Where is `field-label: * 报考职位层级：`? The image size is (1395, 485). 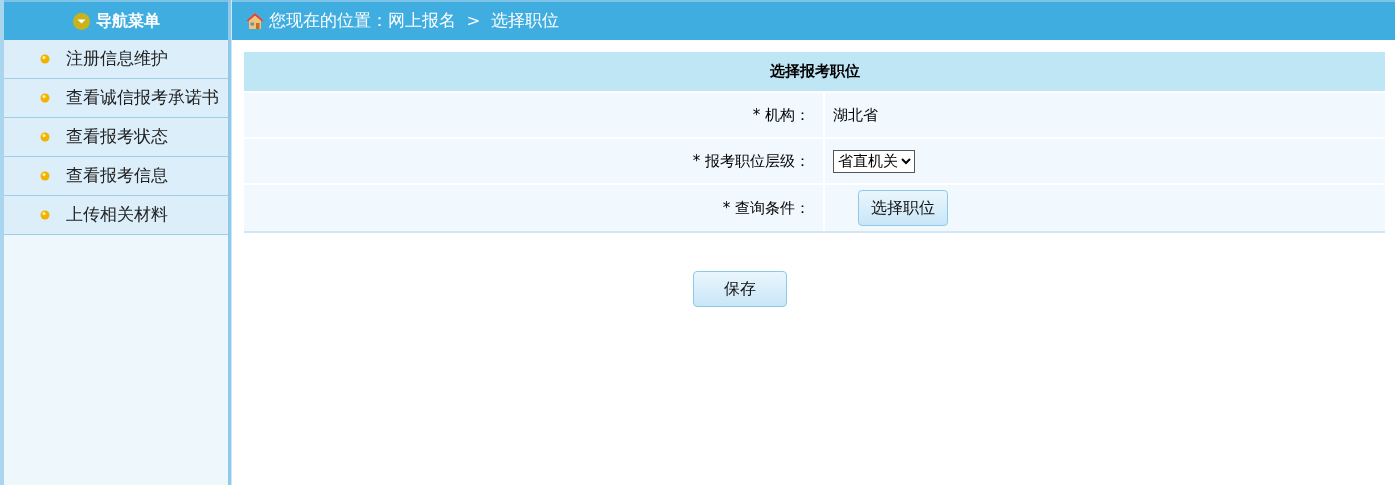 field-label: * 报考职位层级： is located at coordinates (751, 161).